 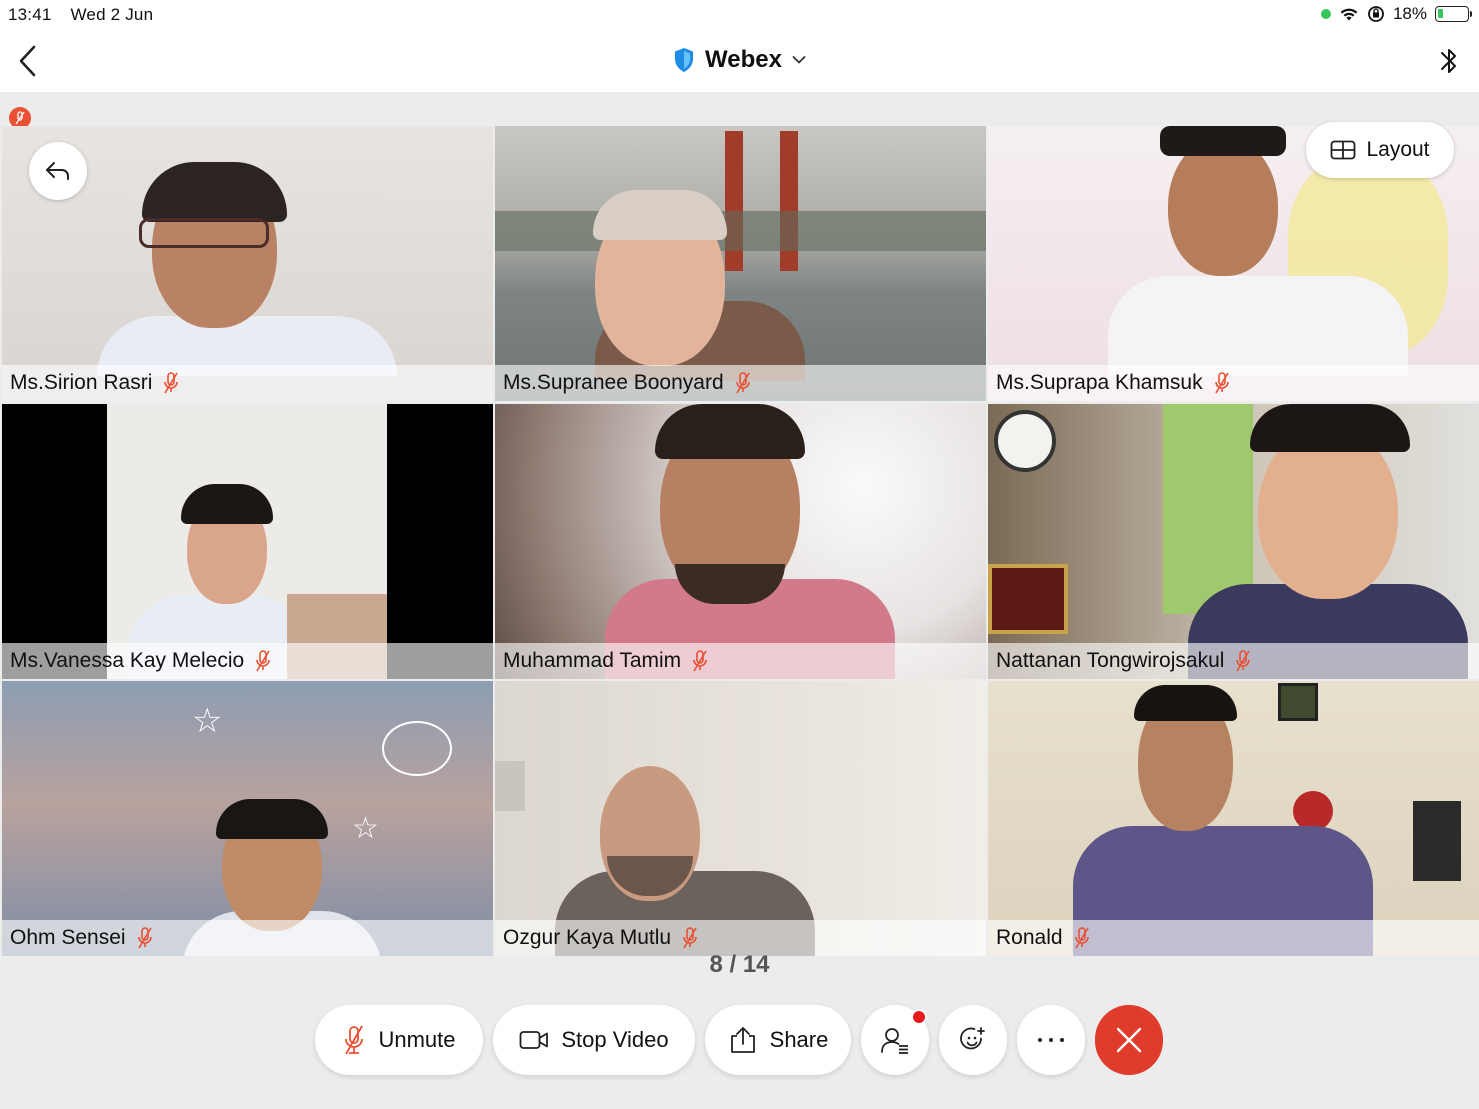 What do you see at coordinates (799, 60) in the screenshot?
I see `chevron-down-icon` at bounding box center [799, 60].